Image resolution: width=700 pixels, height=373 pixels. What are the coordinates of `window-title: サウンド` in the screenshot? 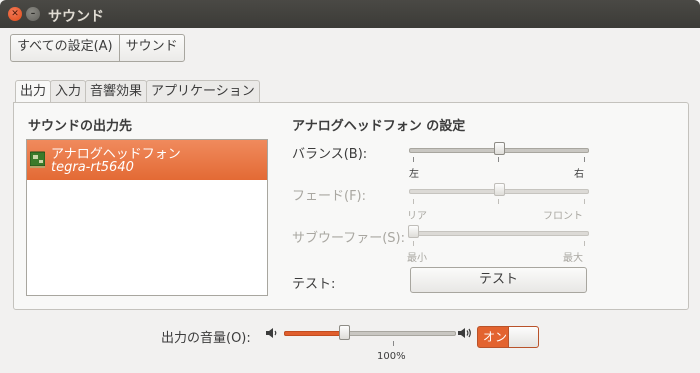 It's located at (76, 17).